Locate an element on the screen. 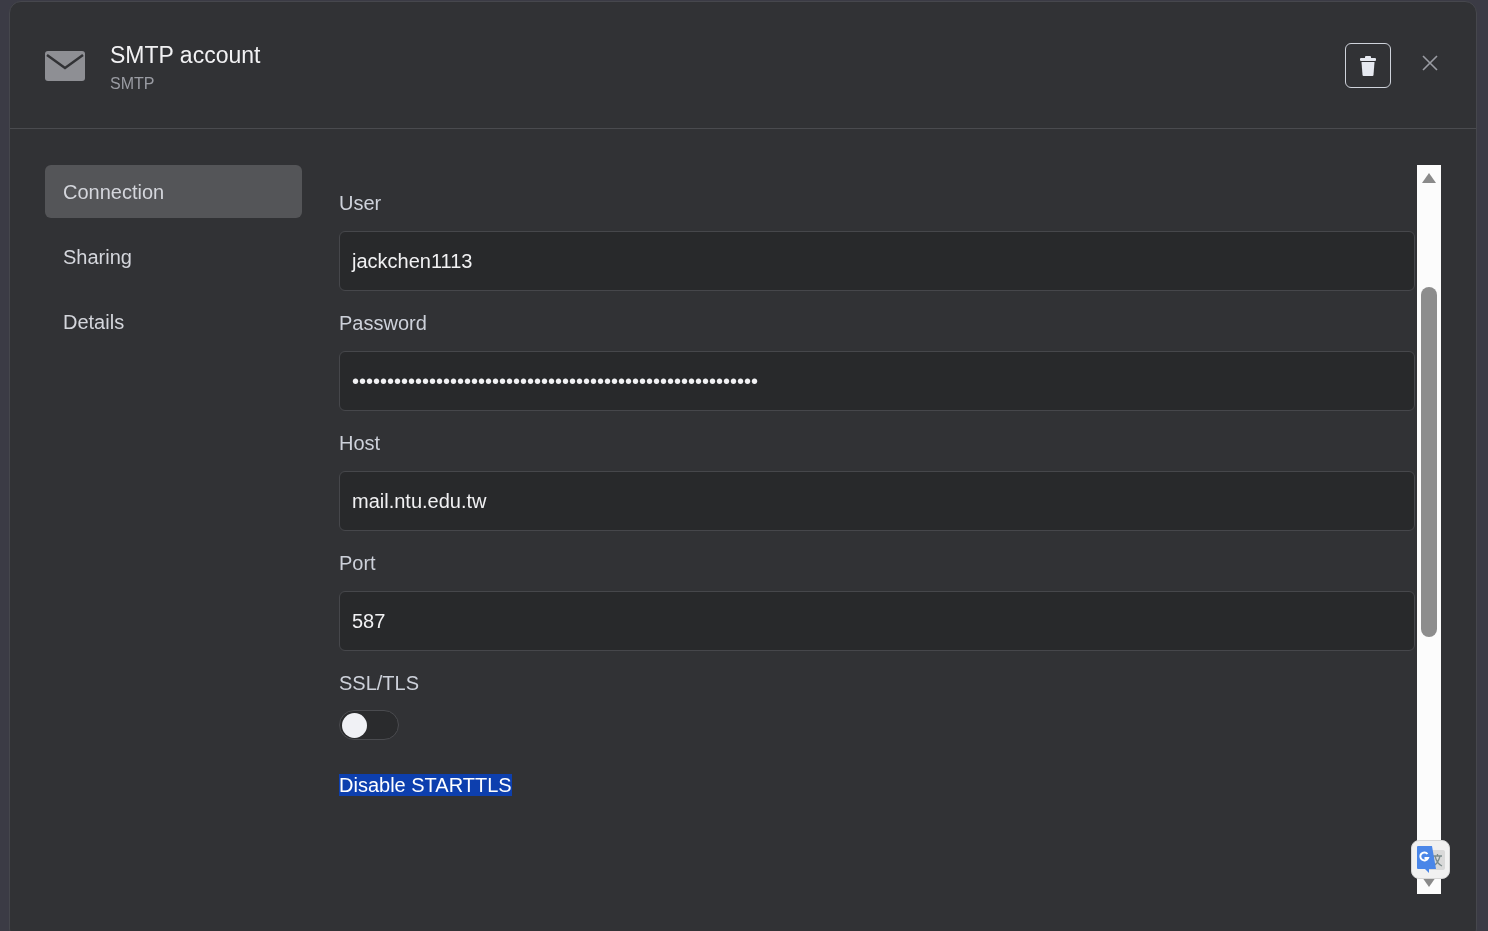  scrollbar is located at coordinates (1429, 529).